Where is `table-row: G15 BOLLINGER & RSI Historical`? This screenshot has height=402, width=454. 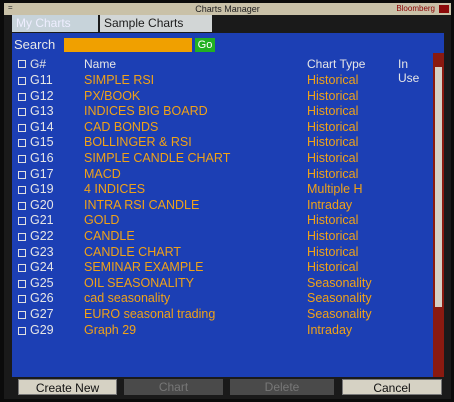
table-row: G15 BOLLINGER & RSI Historical is located at coordinates (222, 143).